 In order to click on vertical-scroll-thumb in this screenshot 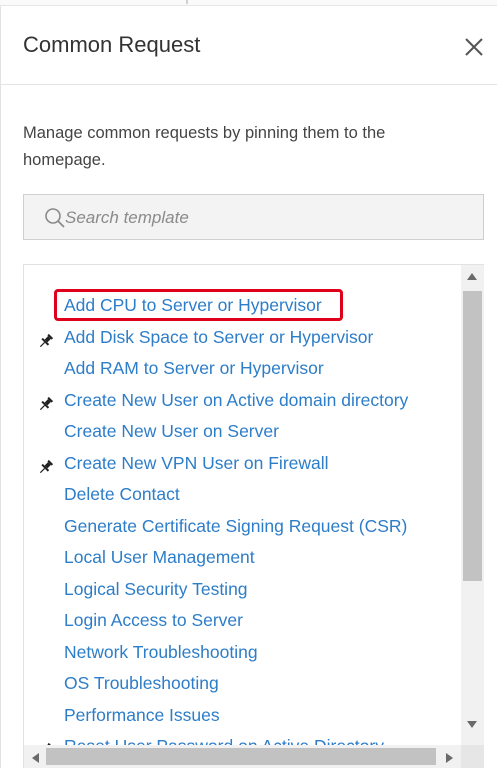, I will do `click(472, 436)`.